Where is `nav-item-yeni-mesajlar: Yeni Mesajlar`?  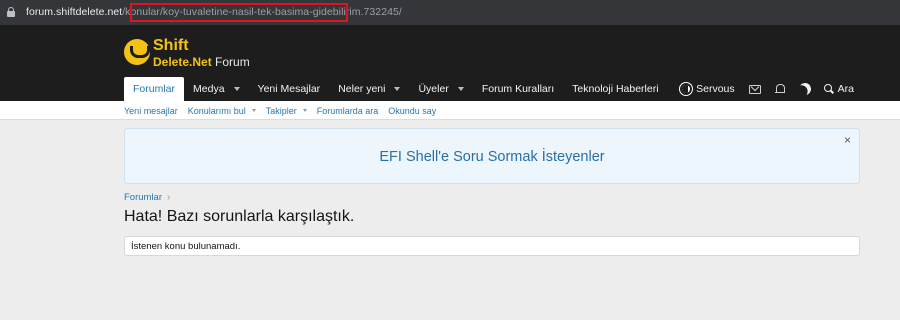
nav-item-yeni-mesajlar: Yeni Mesajlar is located at coordinates (289, 89).